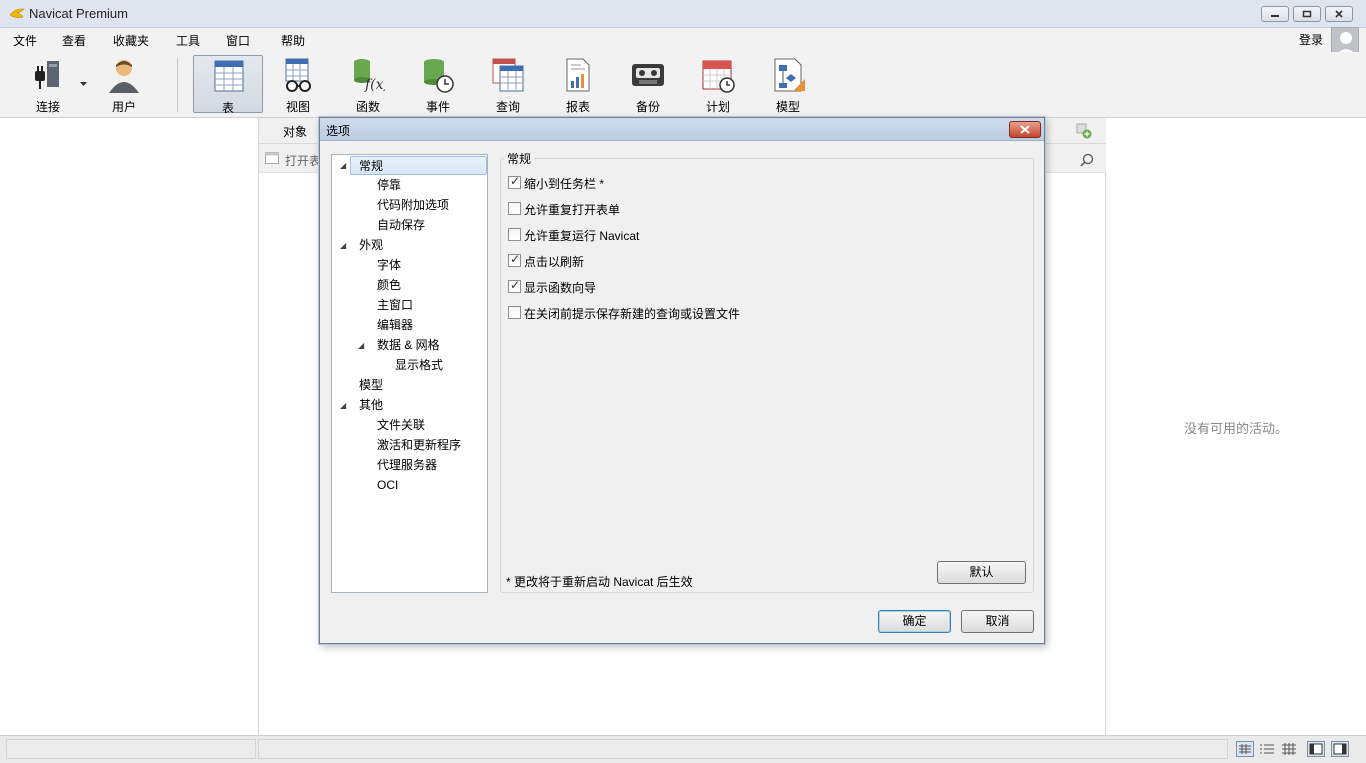 This screenshot has width=1366, height=763. Describe the element at coordinates (683, 749) in the screenshot. I see `status-bar` at that location.